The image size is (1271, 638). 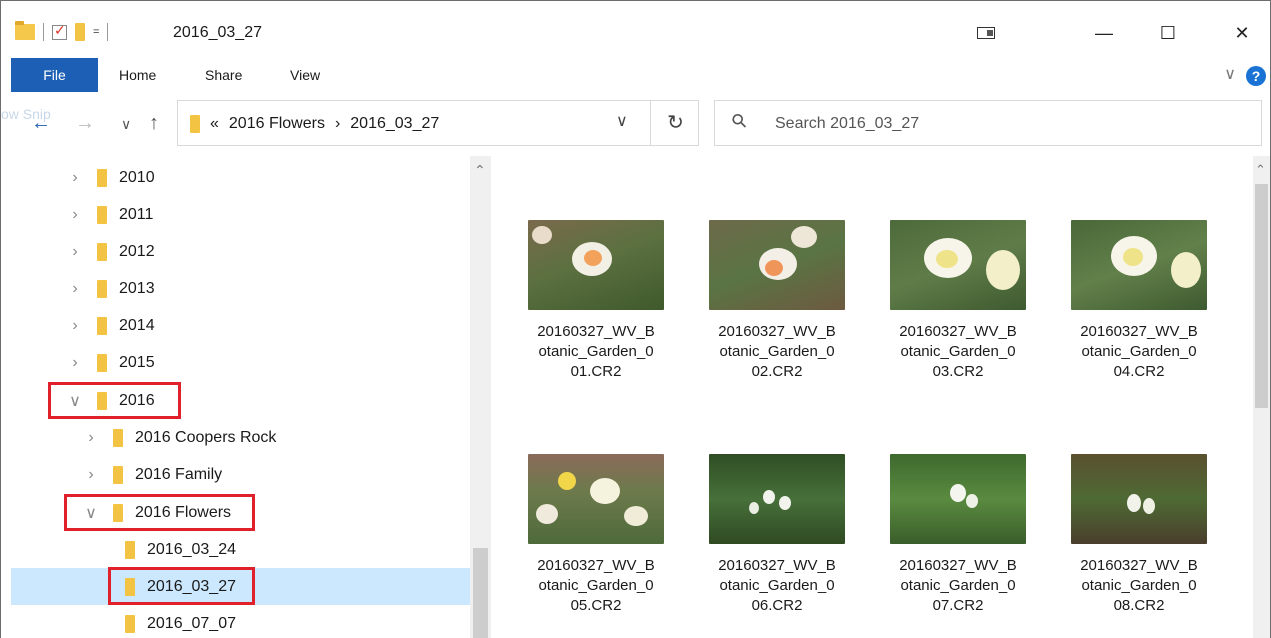 I want to click on file-name: 20160327_WV_B otanic_Garden_0 05.CR2, so click(x=596, y=585).